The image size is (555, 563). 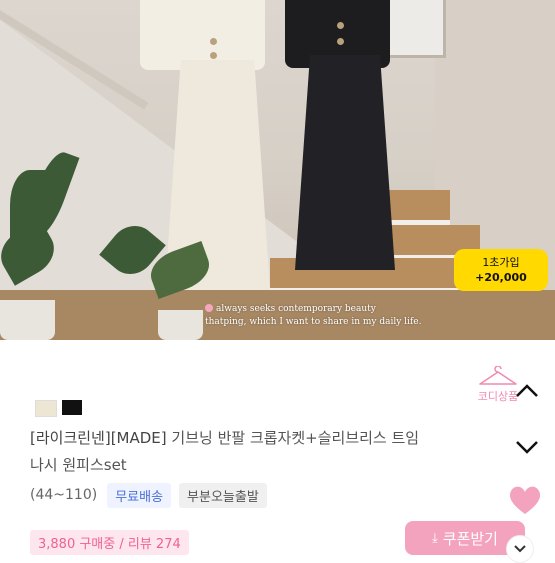 I want to click on chevron-down-small-icon, so click(x=520, y=549).